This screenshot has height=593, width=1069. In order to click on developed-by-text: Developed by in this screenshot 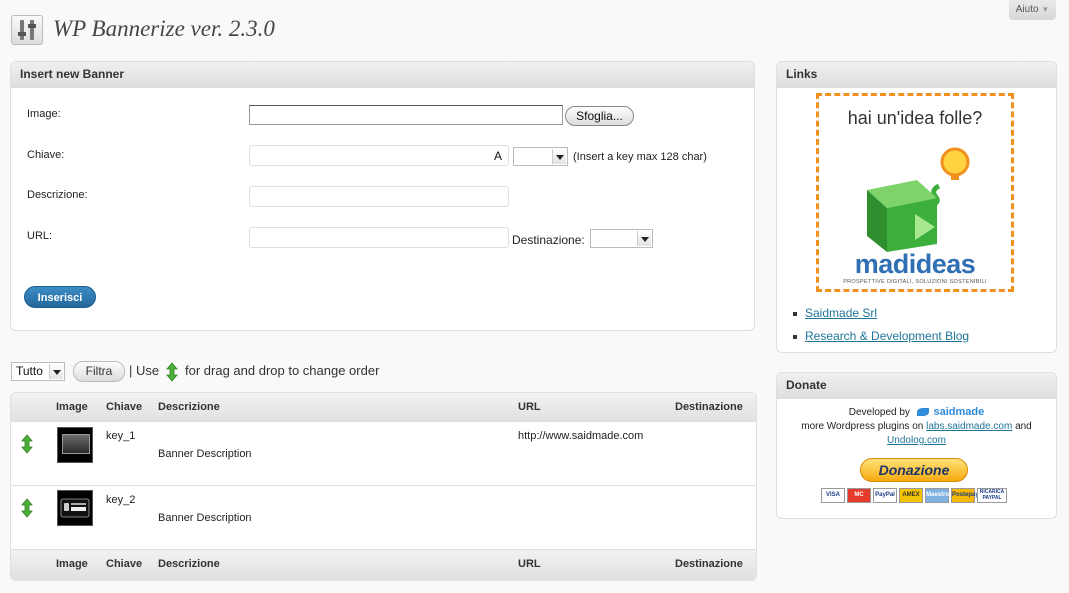, I will do `click(879, 412)`.